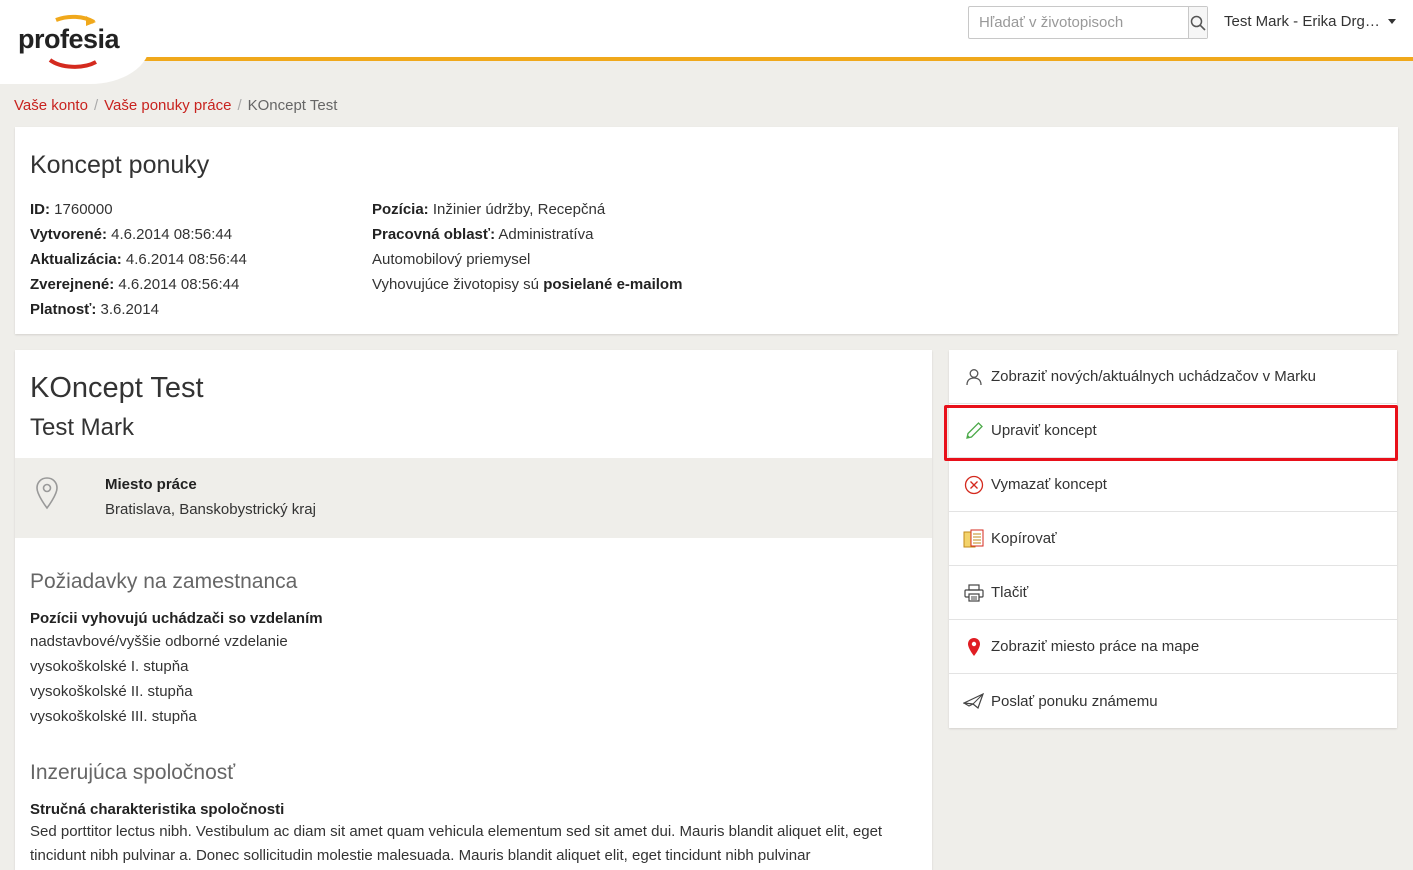 This screenshot has width=1413, height=870. Describe the element at coordinates (1173, 485) in the screenshot. I see `action-delete-concept: Vymazať koncept` at that location.